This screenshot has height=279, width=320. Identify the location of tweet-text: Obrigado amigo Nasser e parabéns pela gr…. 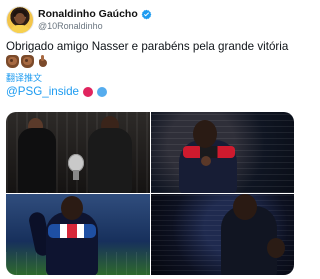
(147, 46).